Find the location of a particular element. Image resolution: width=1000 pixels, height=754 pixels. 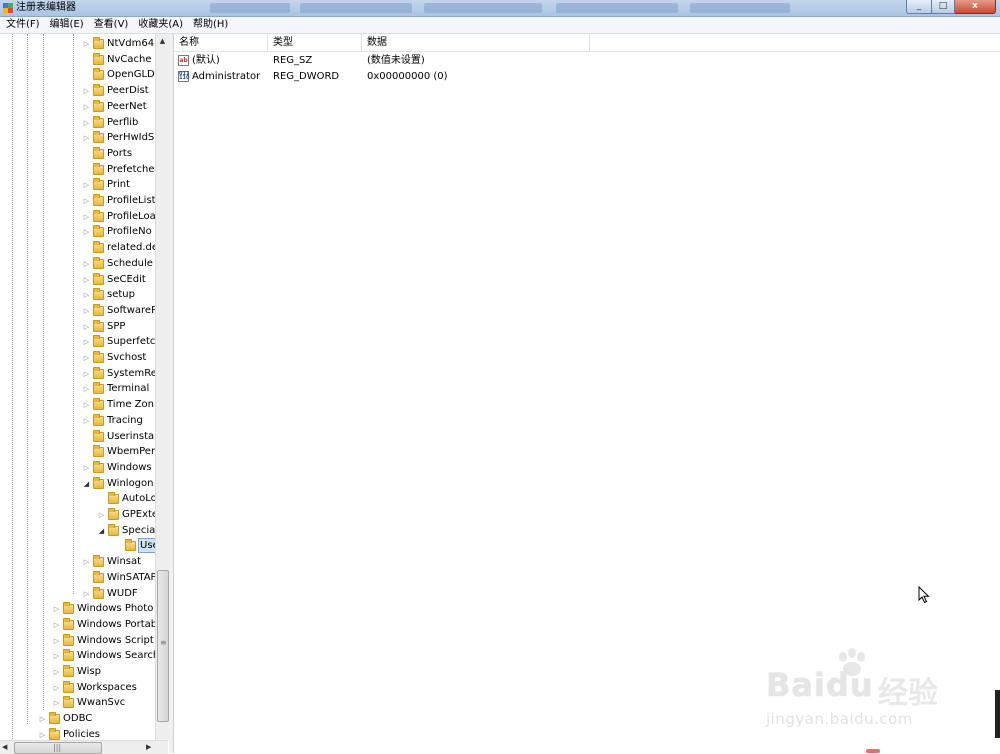

tree-node: ▷ SystemRe is located at coordinates (119, 373).